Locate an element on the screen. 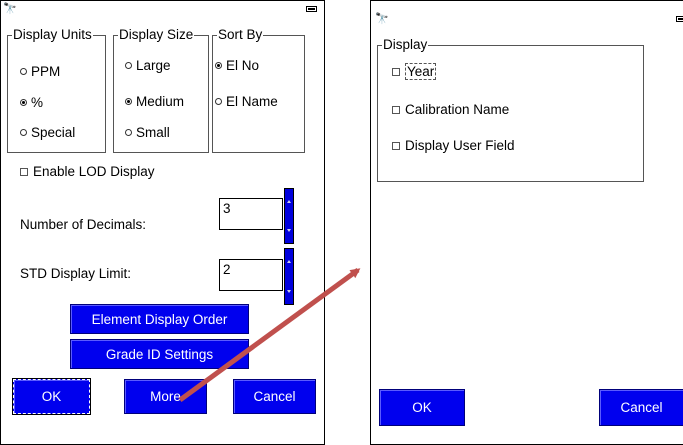  radio-ppm: PPM is located at coordinates (40, 72).